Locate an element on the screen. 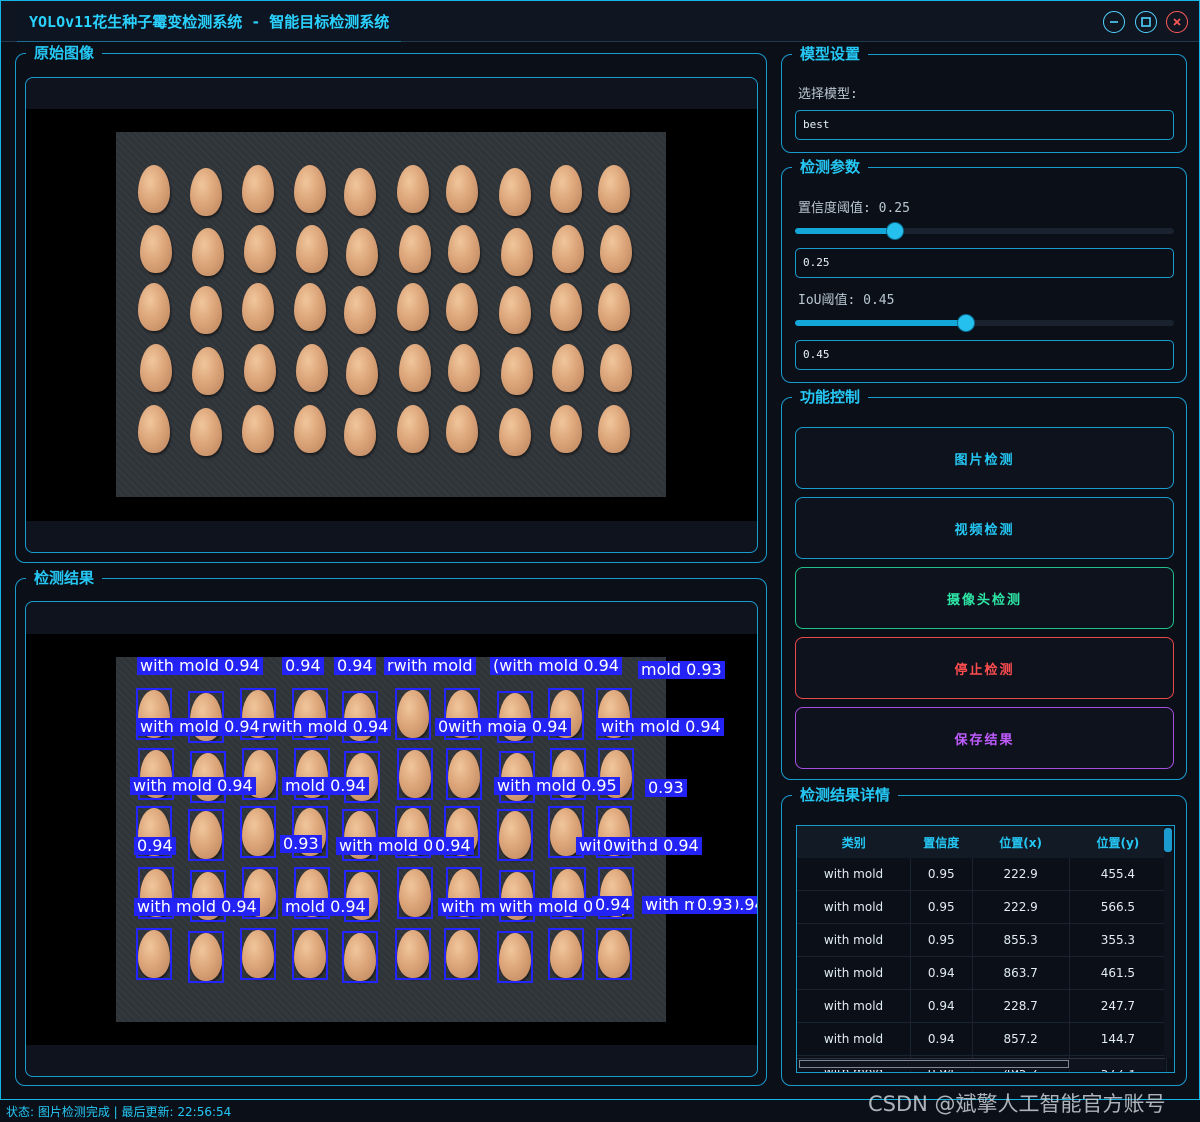  cell-pos-y: 144.7 is located at coordinates (1118, 1039).